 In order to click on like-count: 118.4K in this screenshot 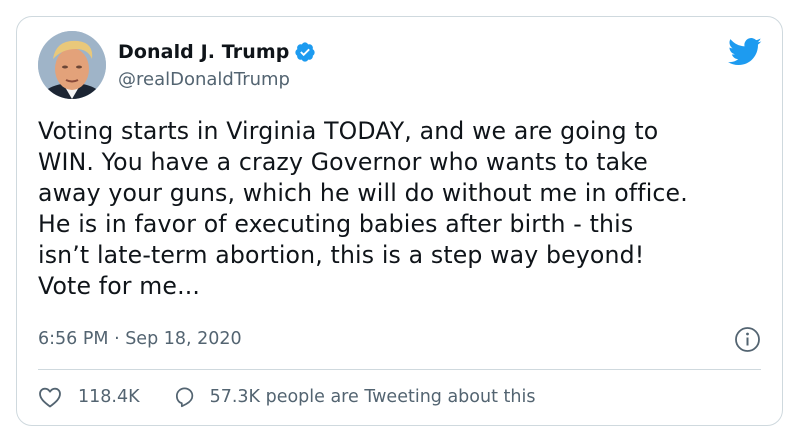, I will do `click(109, 396)`.